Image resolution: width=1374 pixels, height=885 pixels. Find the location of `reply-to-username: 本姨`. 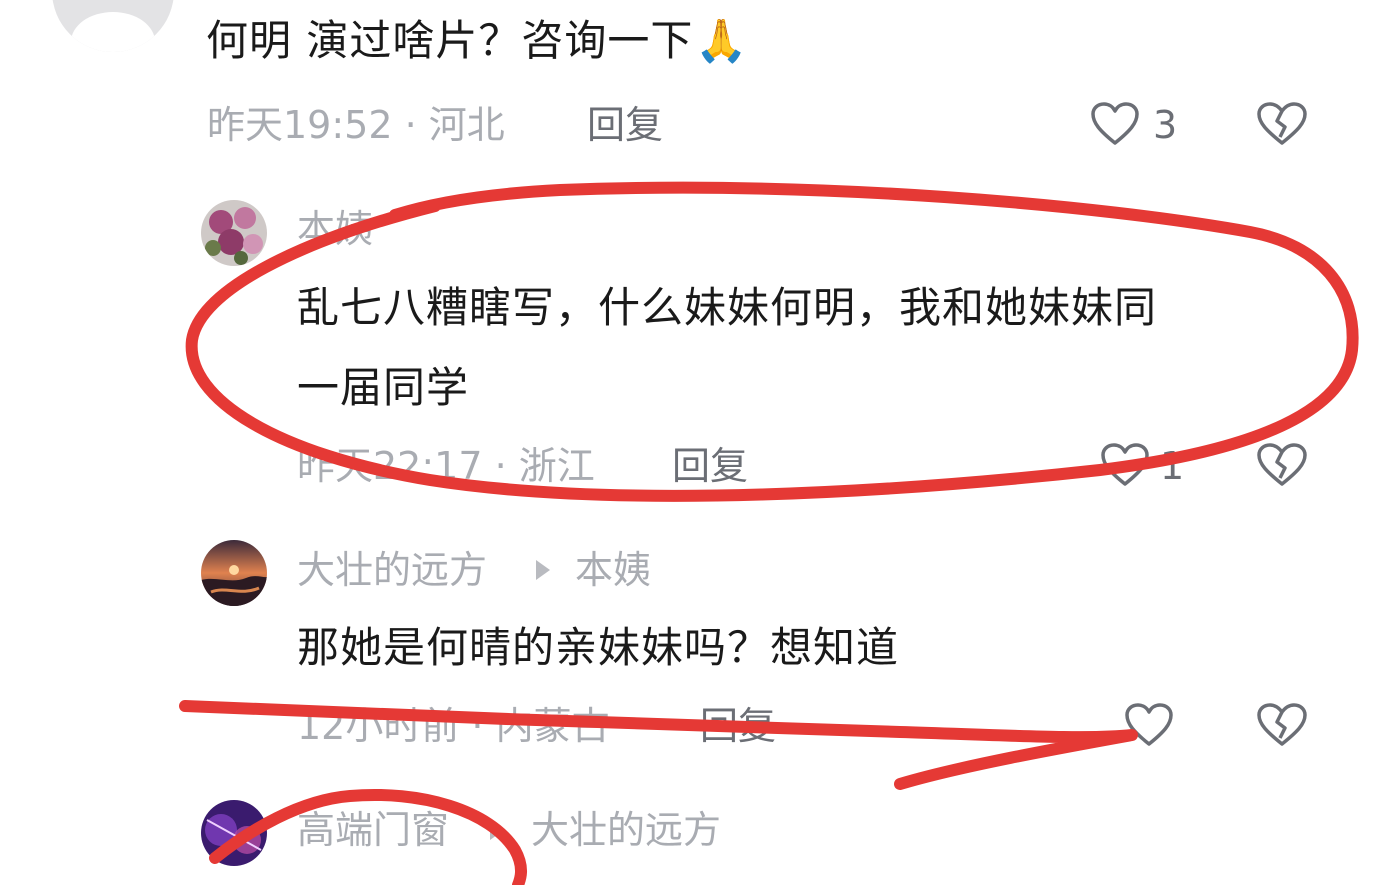

reply-to-username: 本姨 is located at coordinates (613, 570).